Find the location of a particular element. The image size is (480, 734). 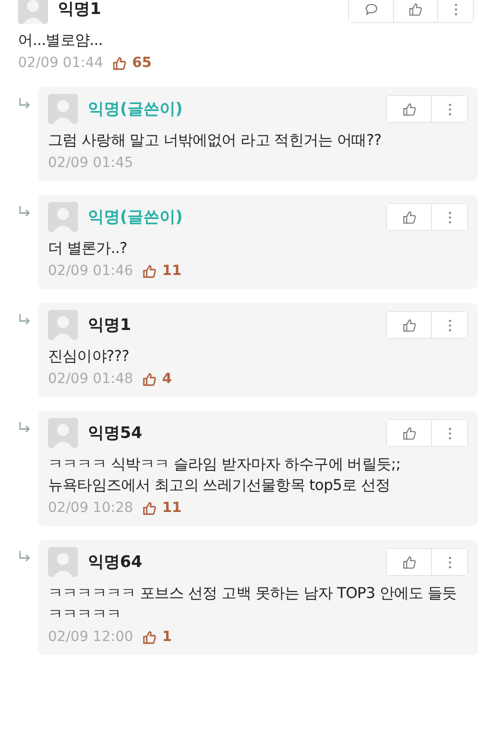

like-count: 1 is located at coordinates (167, 637).